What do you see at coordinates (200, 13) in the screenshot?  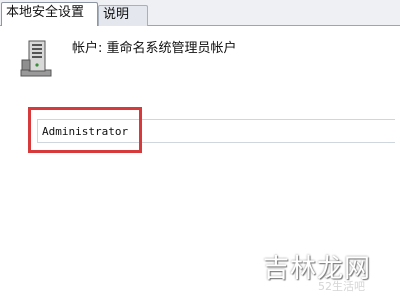 I see `tab-strip: 本地安全设置 说明` at bounding box center [200, 13].